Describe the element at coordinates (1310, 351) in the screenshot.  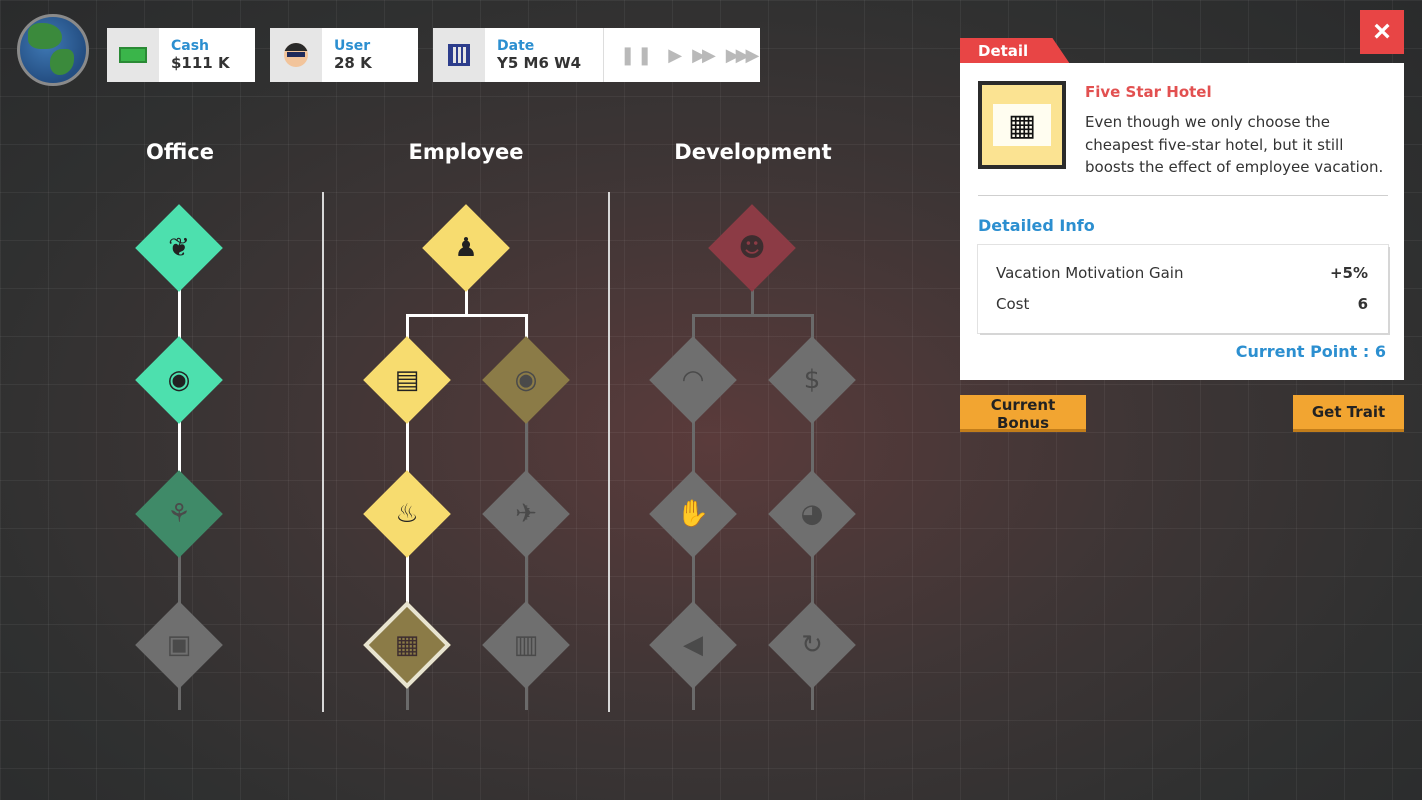
I see `current-point: Current Point : 6` at that location.